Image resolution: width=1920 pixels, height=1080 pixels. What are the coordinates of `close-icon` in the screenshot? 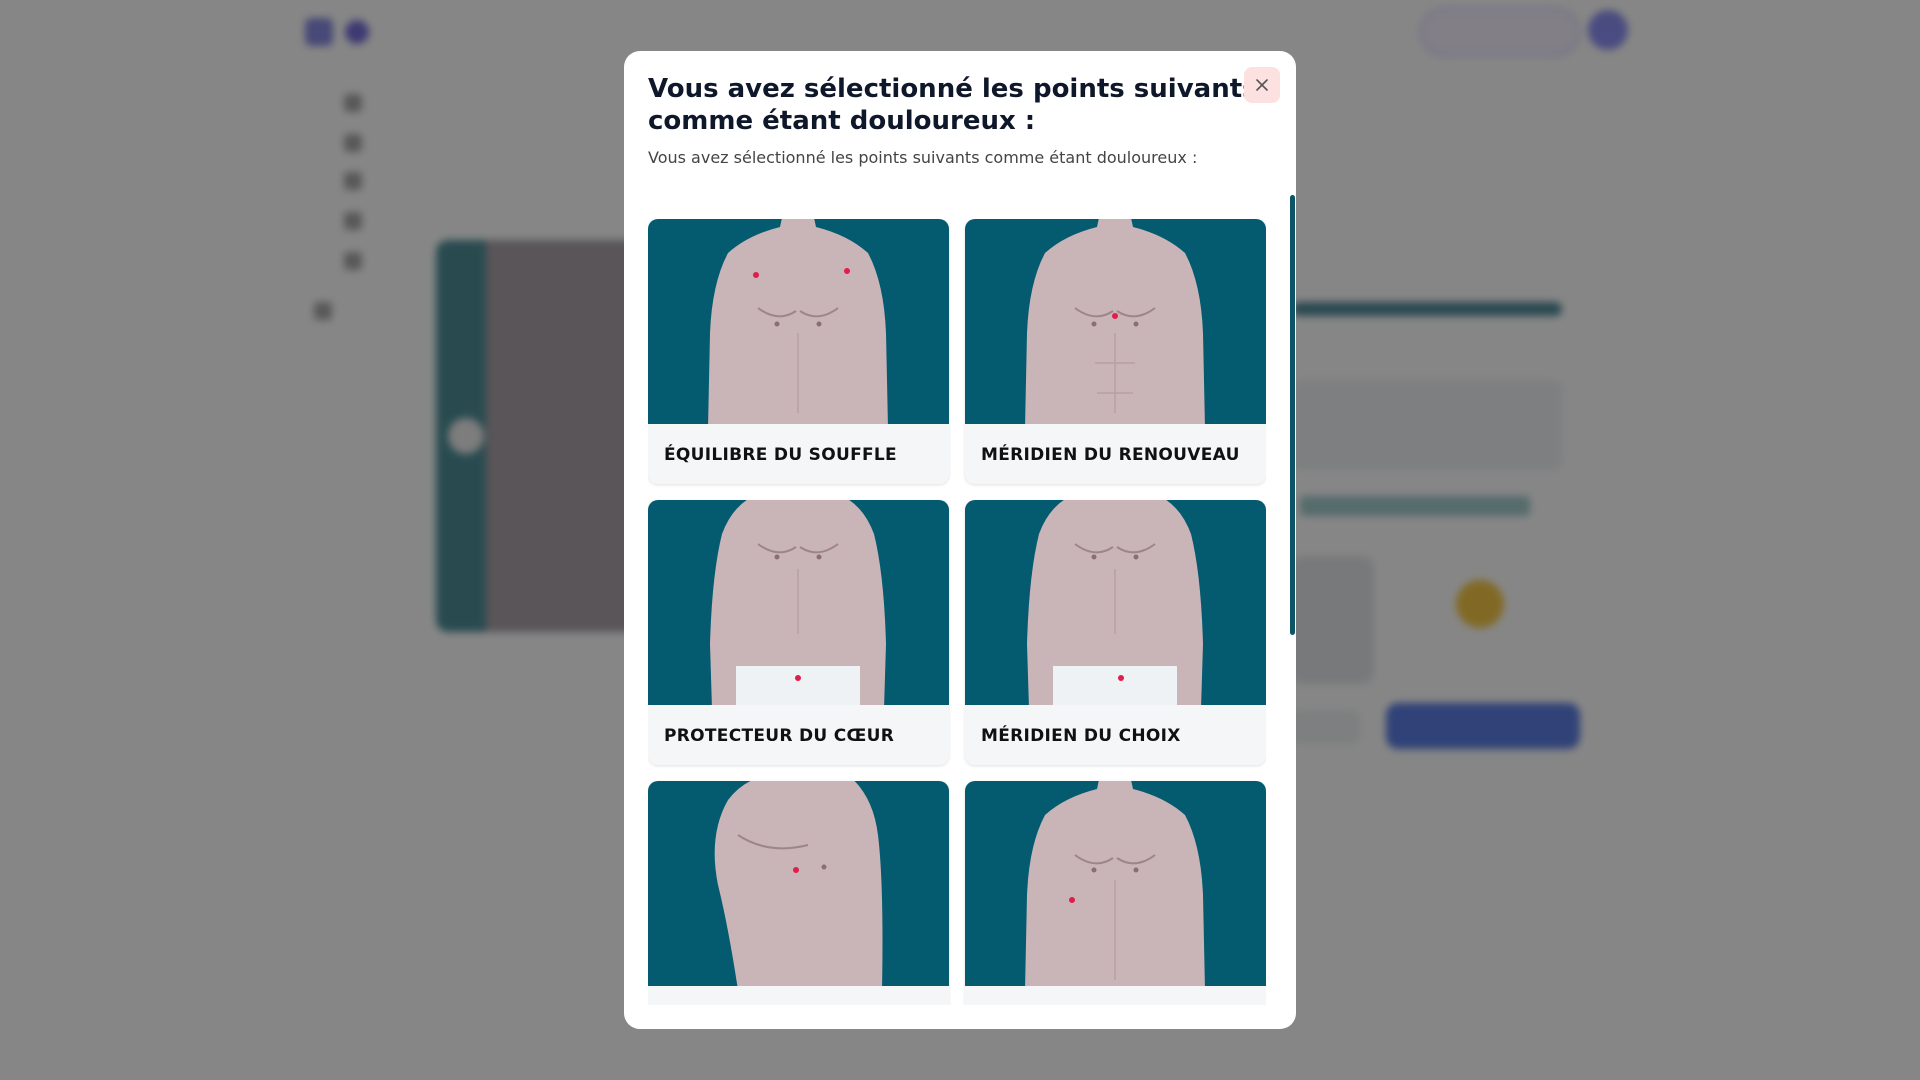 It's located at (1262, 85).